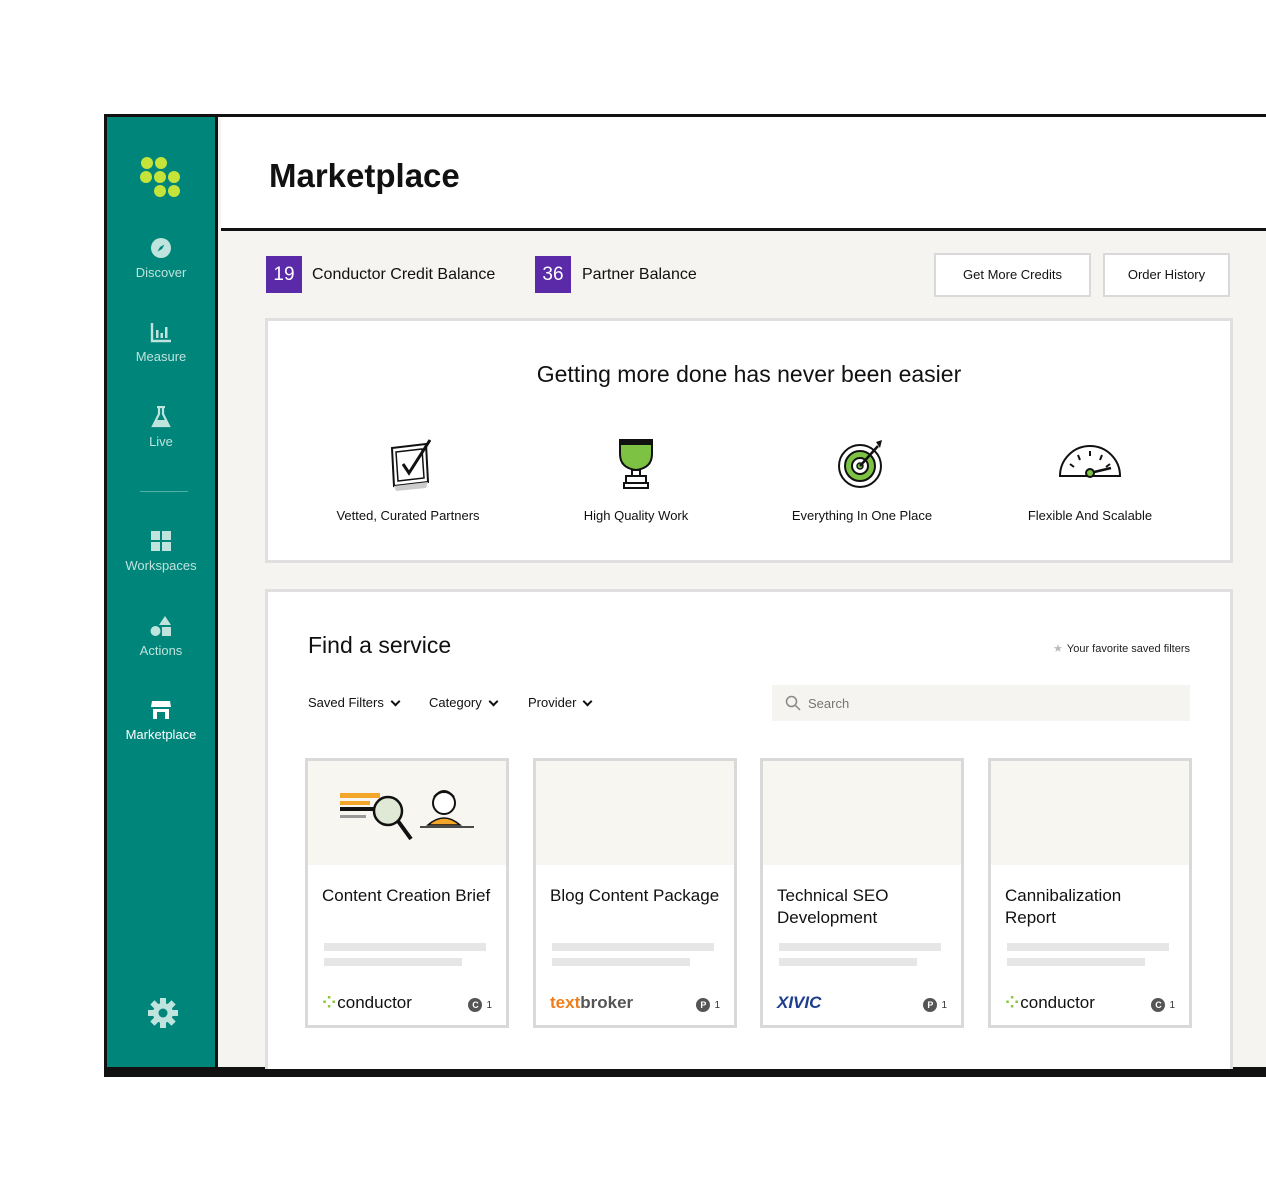 The width and height of the screenshot is (1266, 1178). Describe the element at coordinates (860, 464) in the screenshot. I see `target-icon` at that location.